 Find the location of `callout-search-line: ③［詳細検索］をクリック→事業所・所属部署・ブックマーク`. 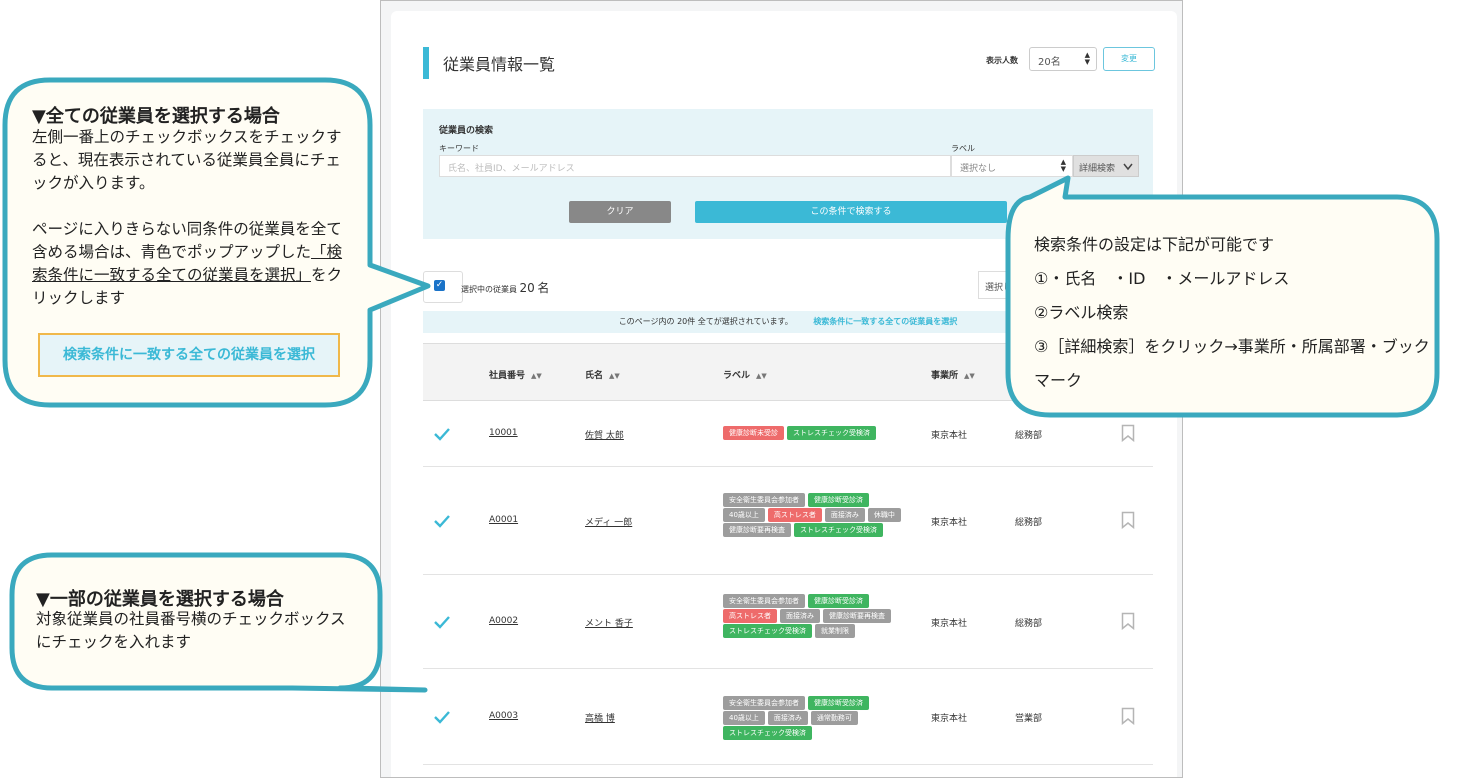

callout-search-line: ③［詳細検索］をクリック→事業所・所属部署・ブックマーク is located at coordinates (1232, 363).